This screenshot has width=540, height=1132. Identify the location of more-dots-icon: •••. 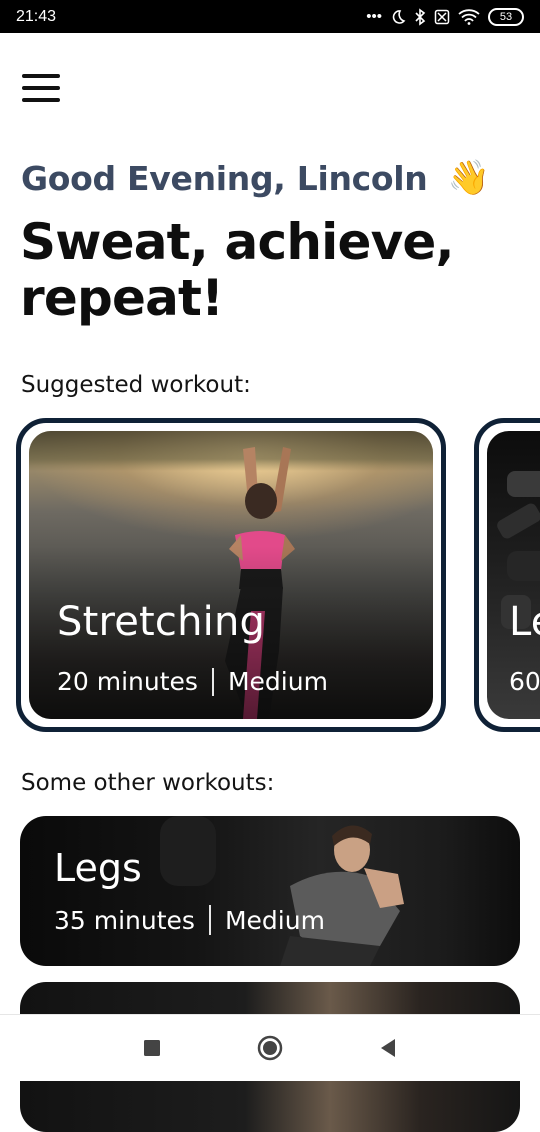
(374, 16).